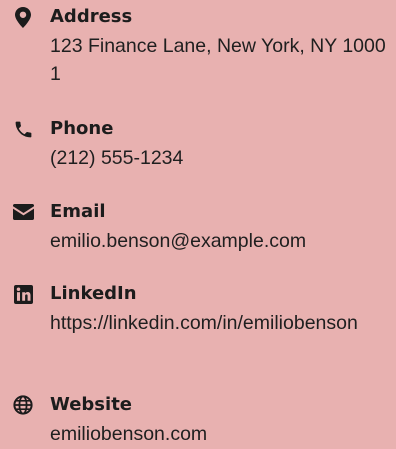  I want to click on phone-value: (212) 555-1234, so click(117, 158).